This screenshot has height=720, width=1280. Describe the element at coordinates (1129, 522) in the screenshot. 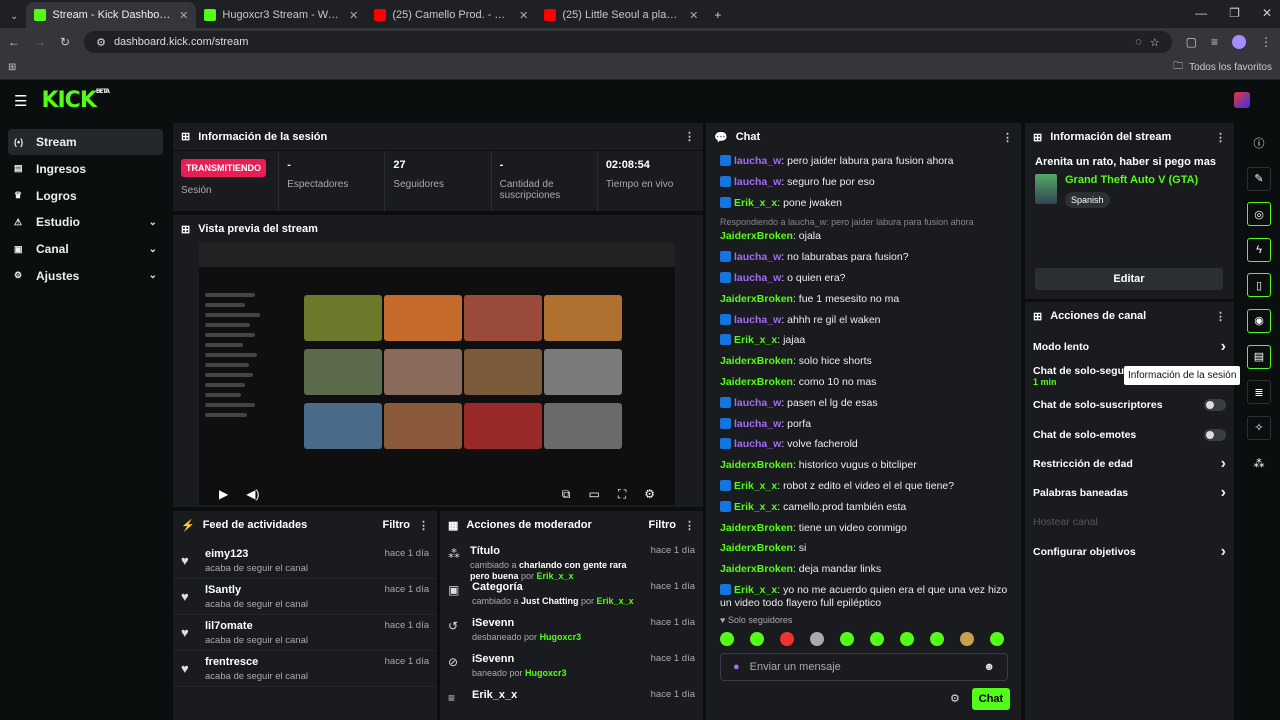

I see `channel-action-6: Hostear canal` at that location.